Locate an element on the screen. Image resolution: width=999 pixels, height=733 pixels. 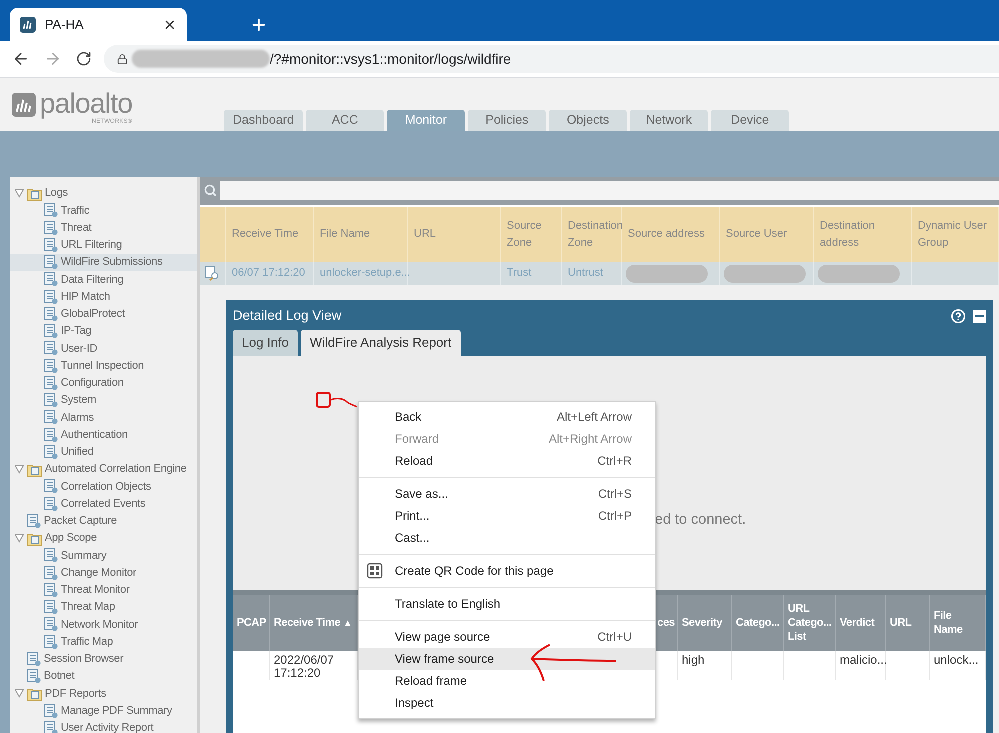
sidebar-item: Tunnel Inspection is located at coordinates (103, 366).